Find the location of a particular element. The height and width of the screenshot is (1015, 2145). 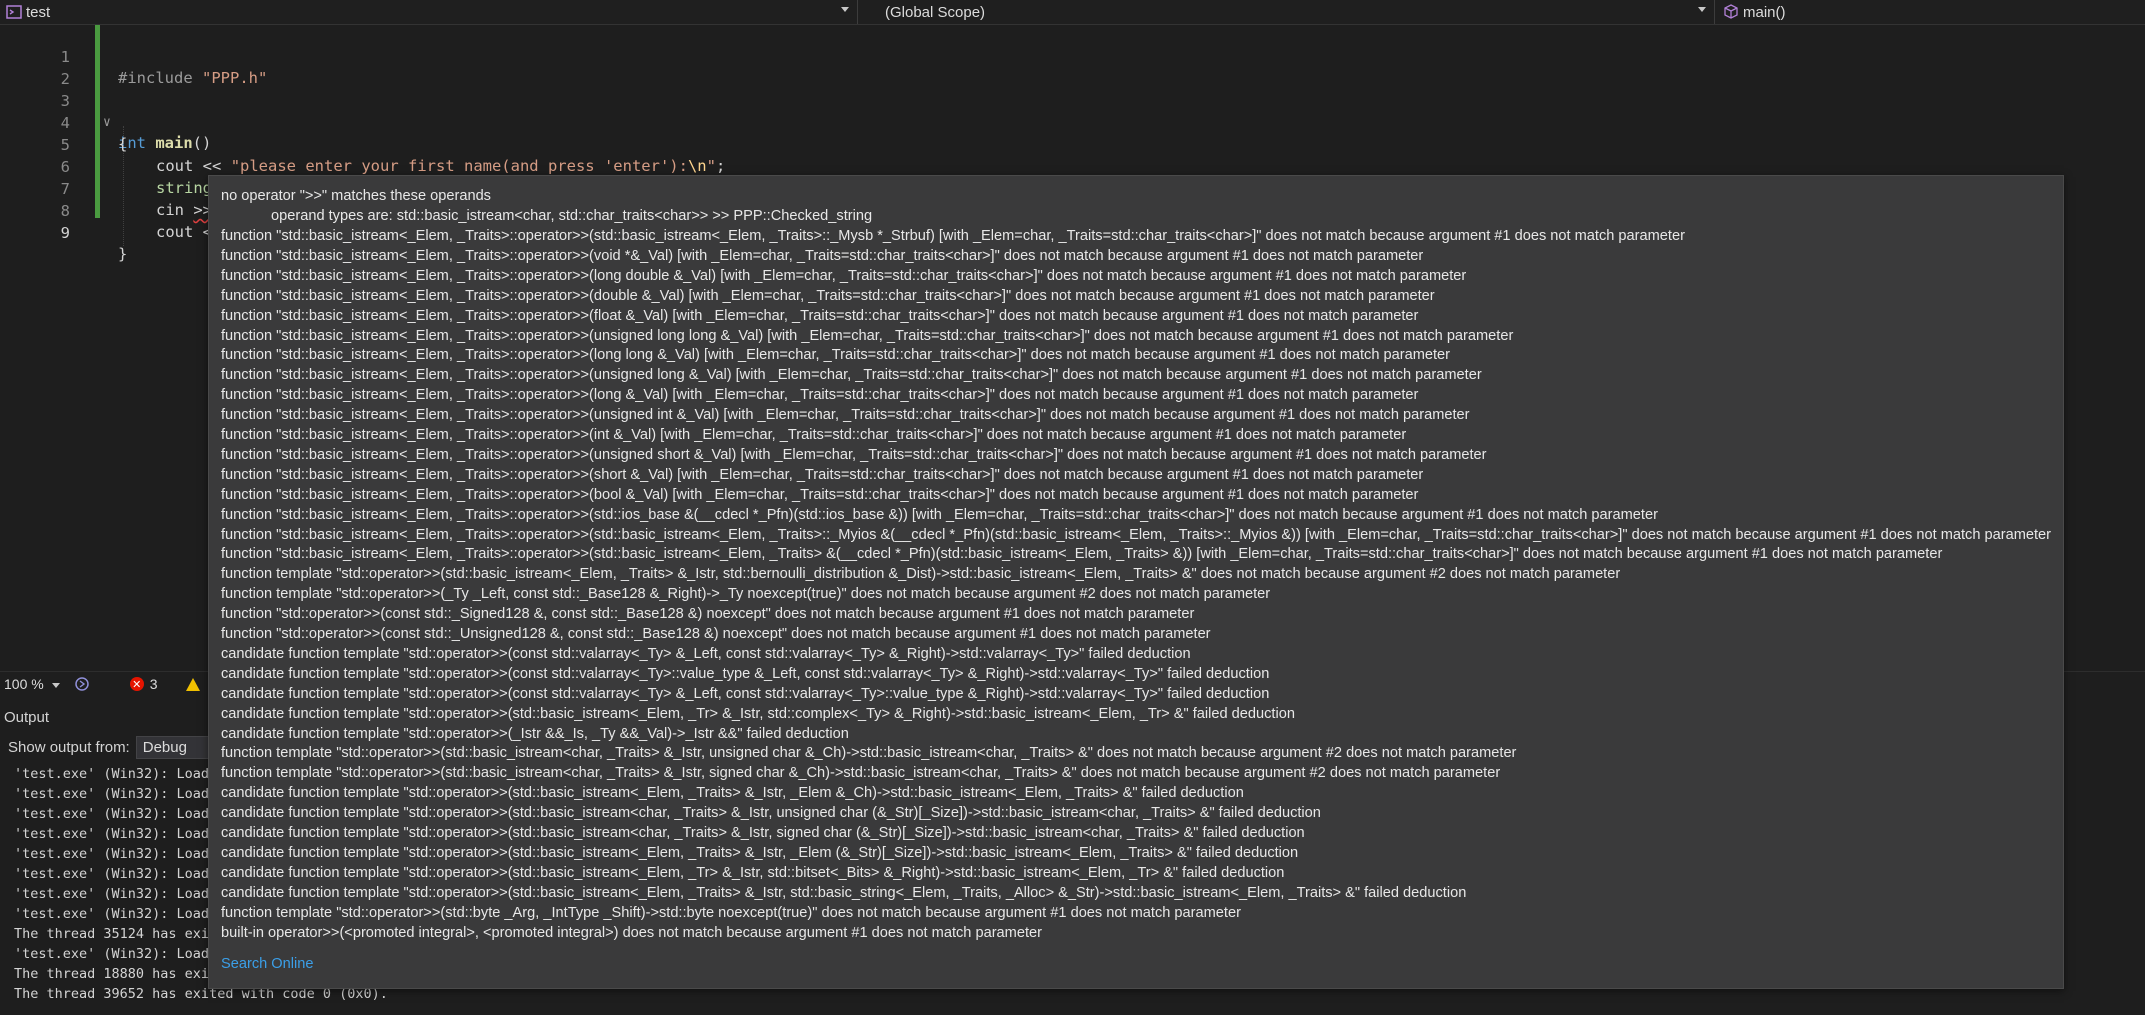

code-line: 3 ∨ int main() is located at coordinates (1072, 111).